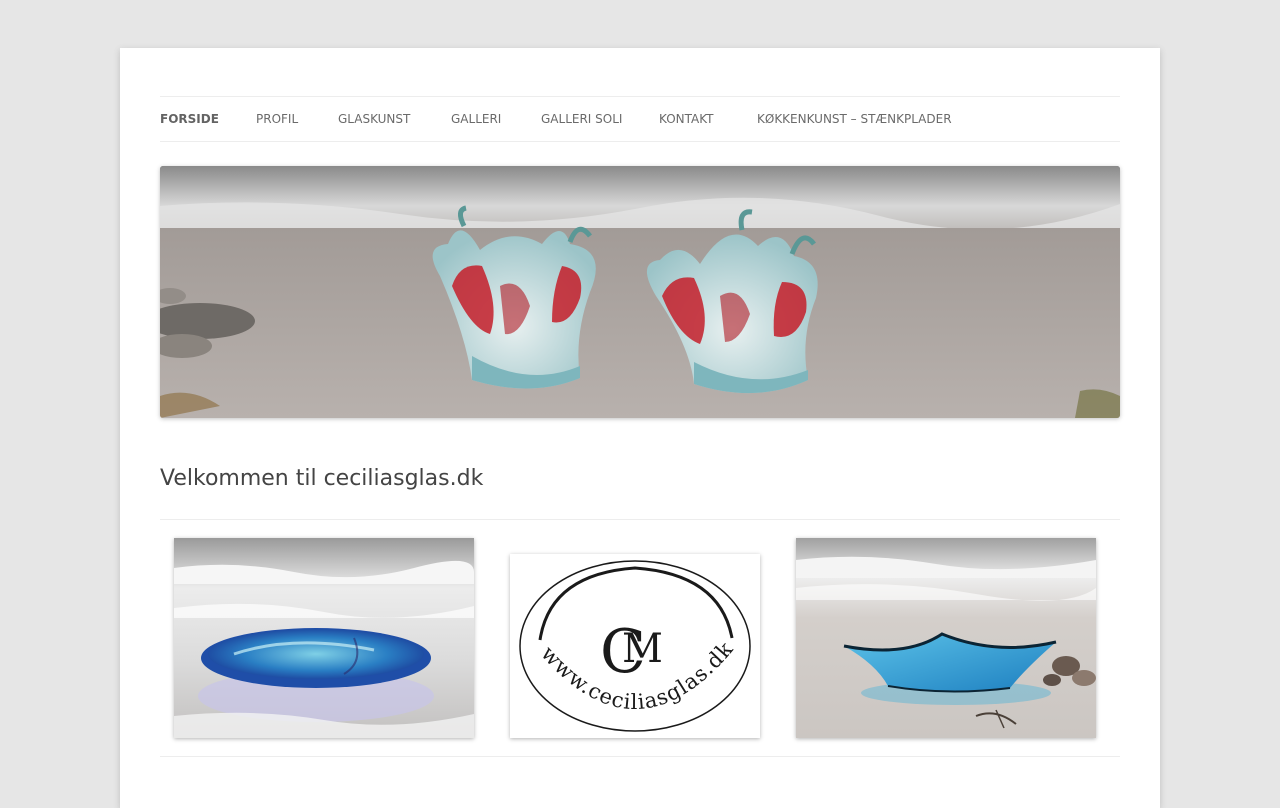  I want to click on page-title: Velkommen til ceciliasglas.dk, so click(322, 478).